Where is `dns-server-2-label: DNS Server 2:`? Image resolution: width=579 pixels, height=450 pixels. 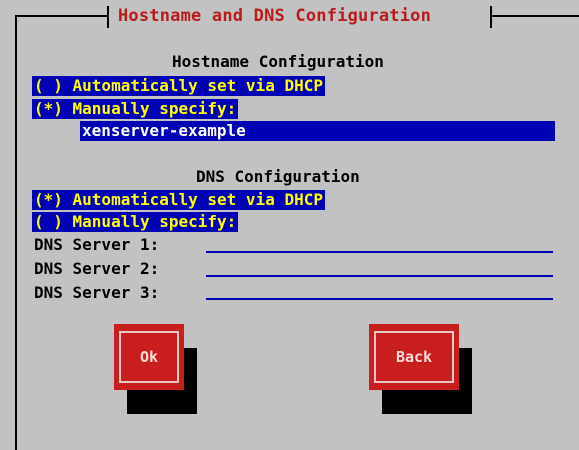
dns-server-2-label: DNS Server 2: is located at coordinates (97, 268).